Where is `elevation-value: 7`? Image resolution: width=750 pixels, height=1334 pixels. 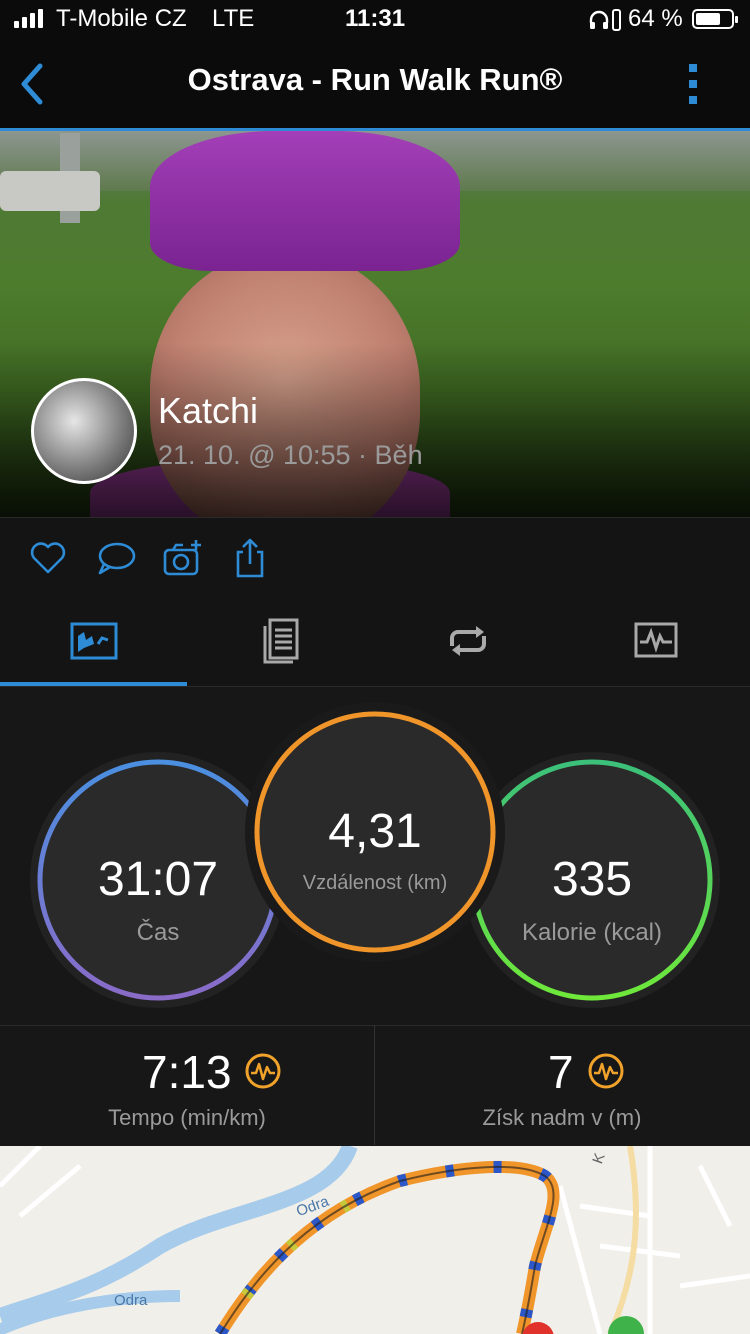
elevation-value: 7 is located at coordinates (561, 1072).